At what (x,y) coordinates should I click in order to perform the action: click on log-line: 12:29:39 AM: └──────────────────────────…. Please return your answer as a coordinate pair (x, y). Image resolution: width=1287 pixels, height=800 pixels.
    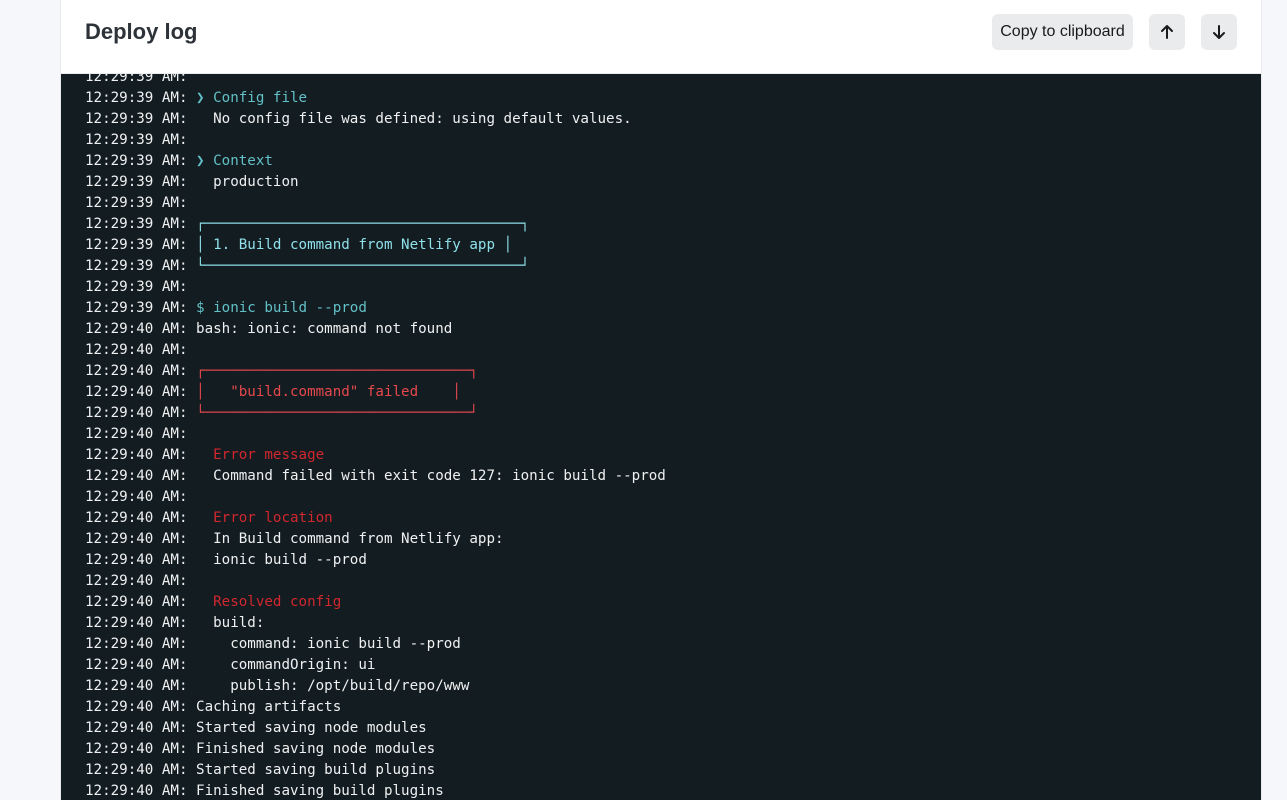
    Looking at the image, I should click on (375, 266).